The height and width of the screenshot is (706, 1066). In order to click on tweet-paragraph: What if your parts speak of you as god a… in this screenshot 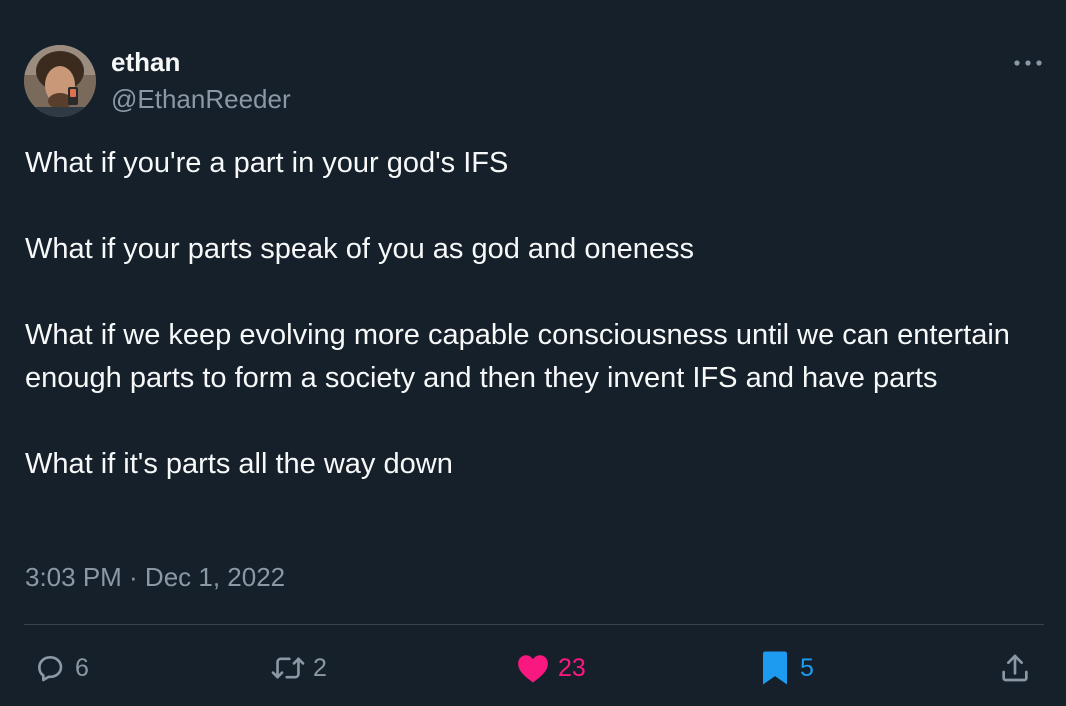, I will do `click(360, 249)`.